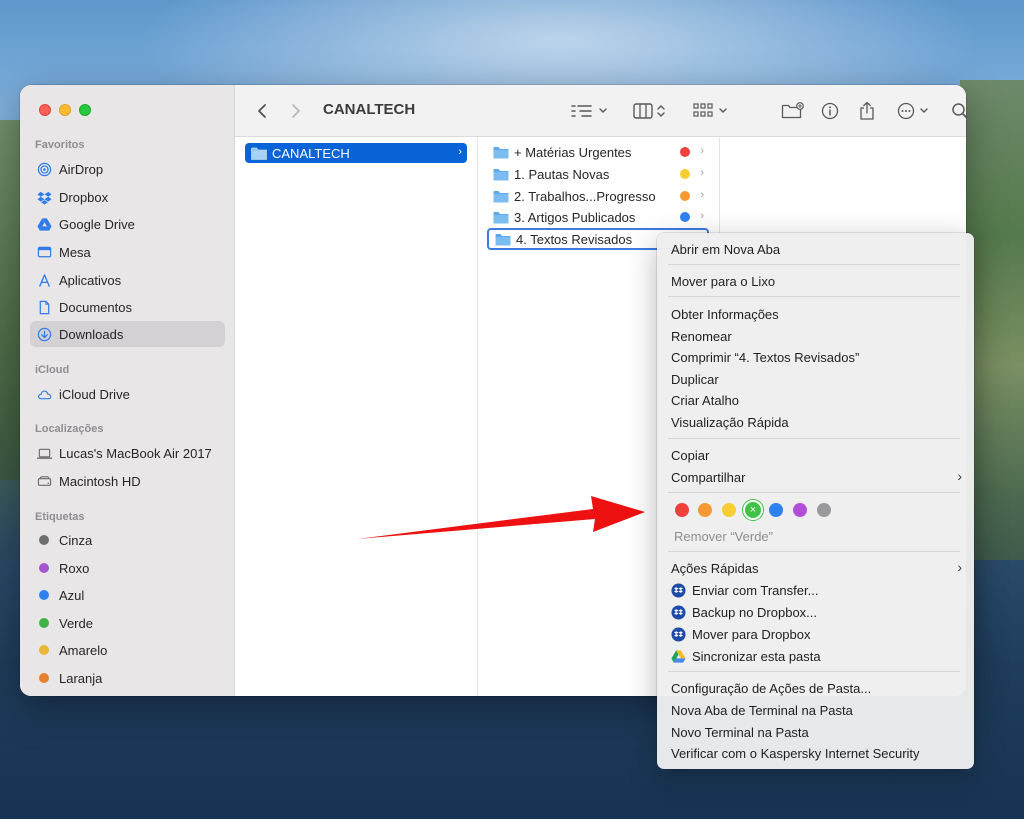 Image resolution: width=1024 pixels, height=819 pixels. What do you see at coordinates (127, 280) in the screenshot?
I see `sidebar-item-aplicativos: Aplicativos` at bounding box center [127, 280].